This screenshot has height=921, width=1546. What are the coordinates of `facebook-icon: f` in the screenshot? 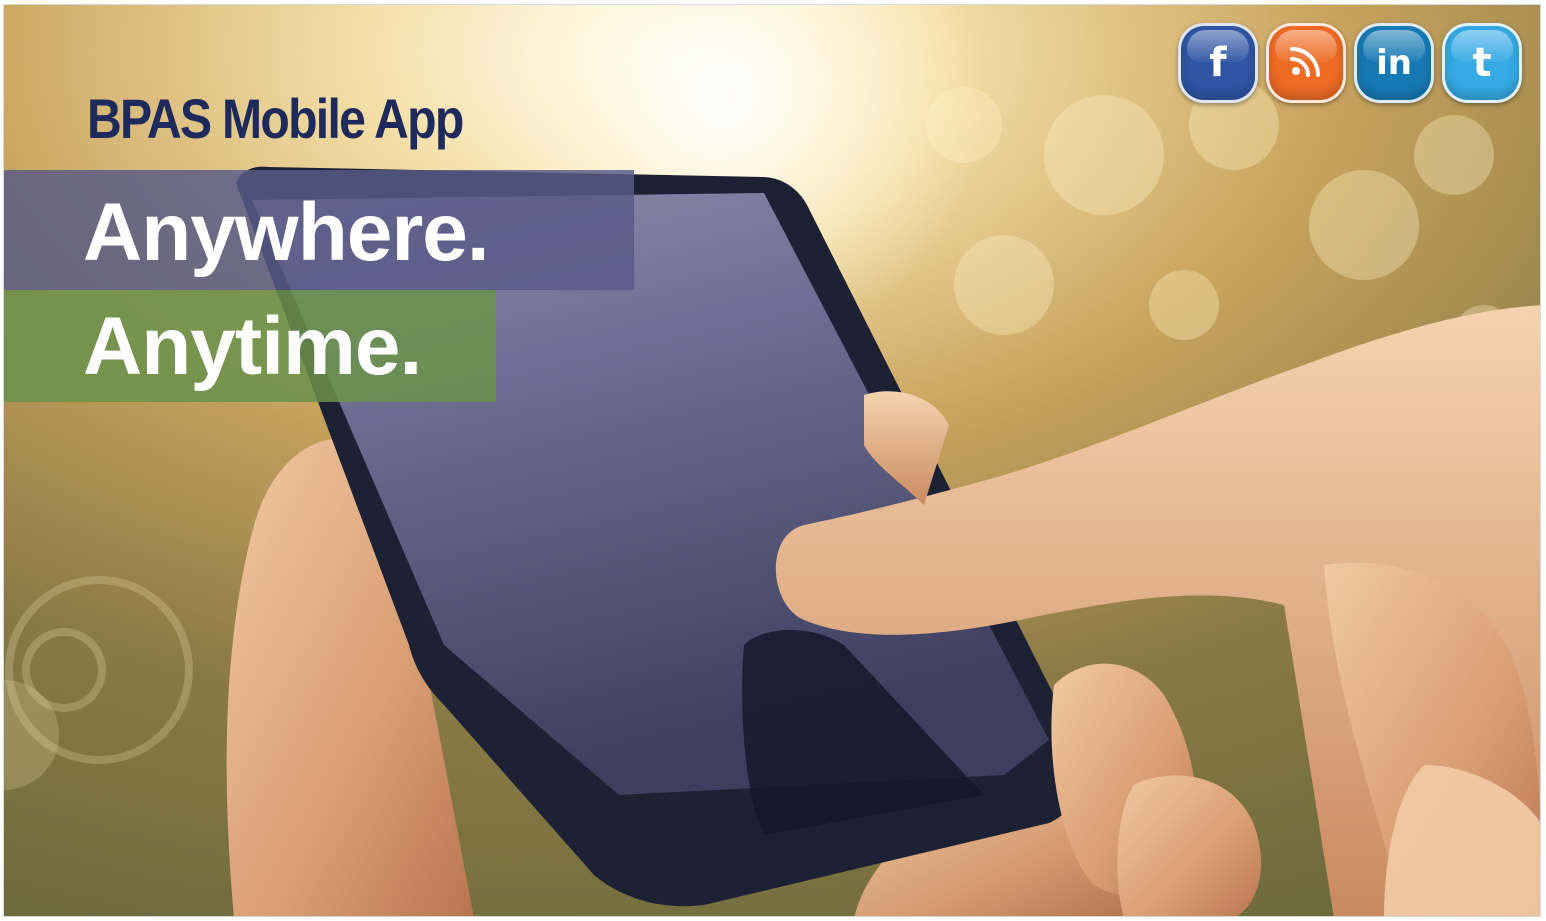 It's located at (1218, 63).